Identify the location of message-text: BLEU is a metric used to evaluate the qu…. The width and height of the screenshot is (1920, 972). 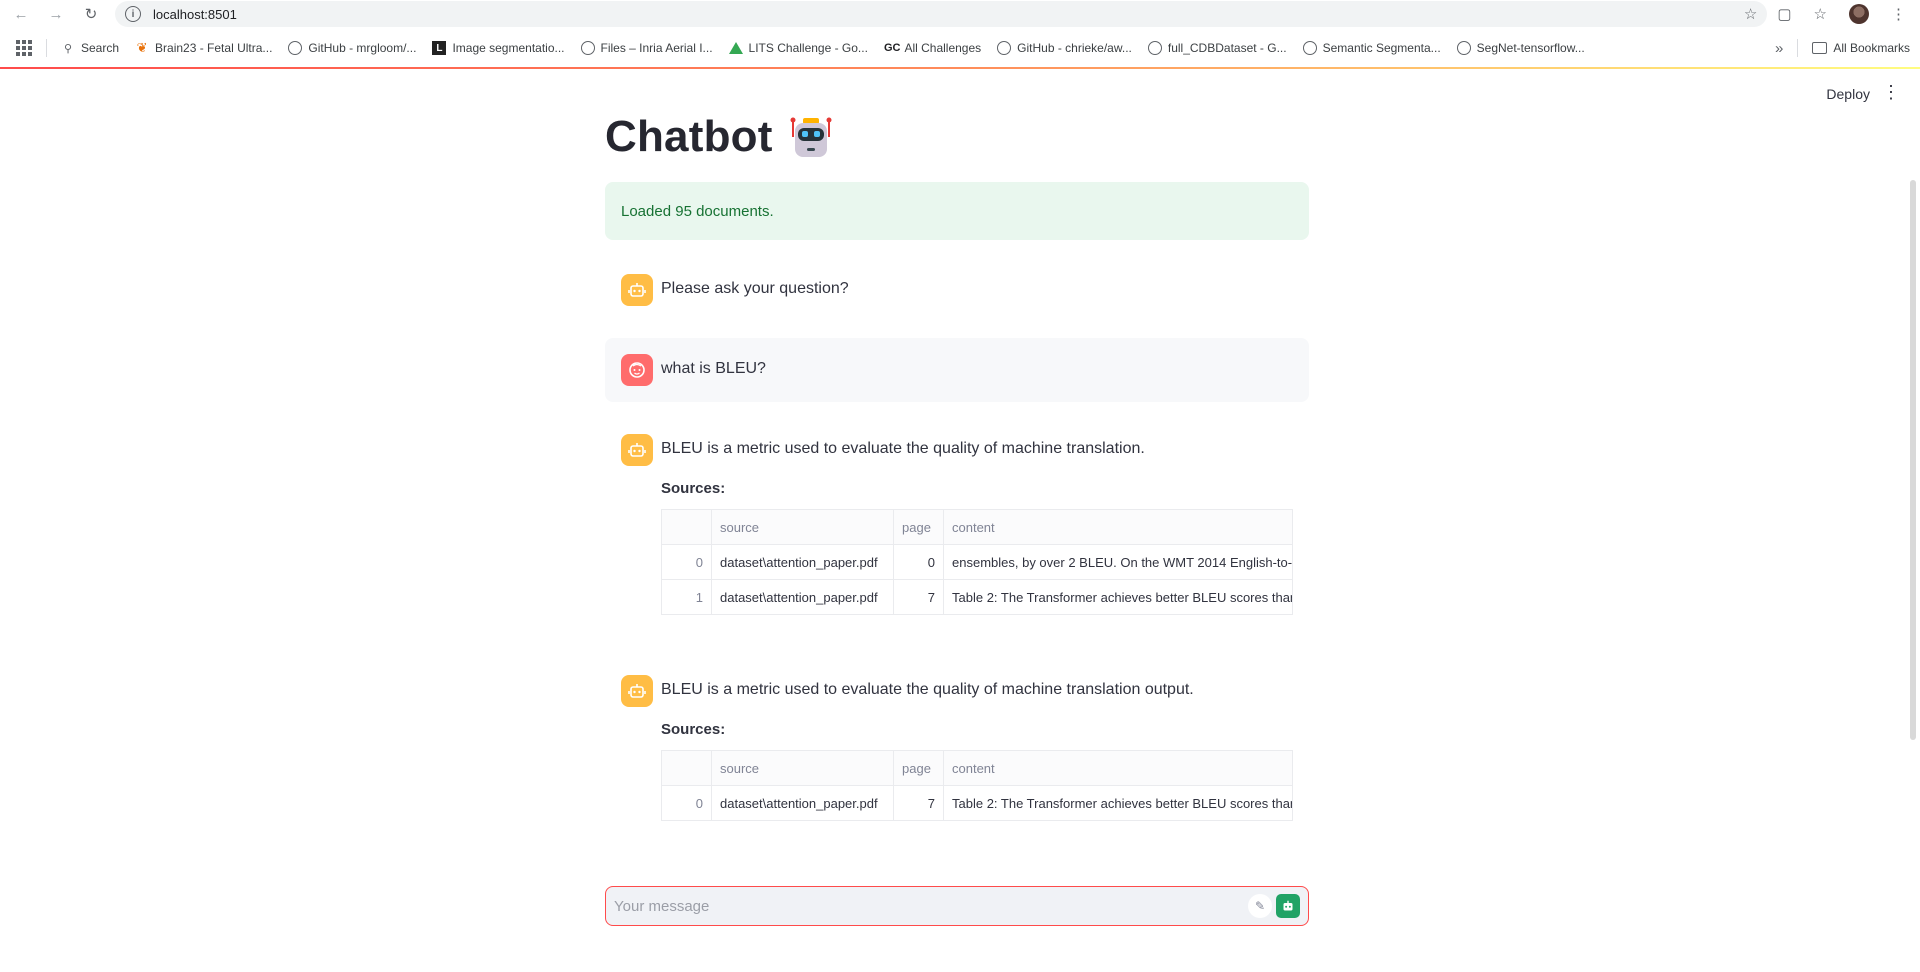
(927, 689).